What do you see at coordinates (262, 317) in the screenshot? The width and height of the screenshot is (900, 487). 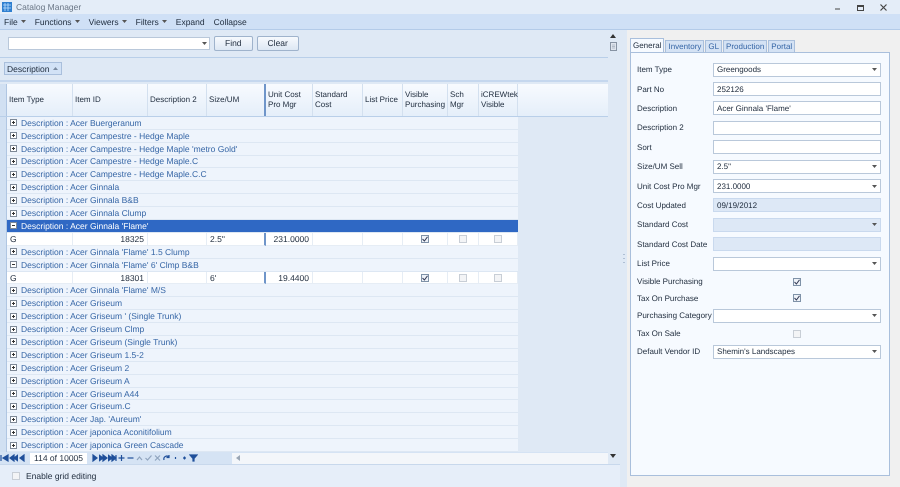 I see `group-row: Description : Acer Griseum ' (Single Trunk)` at bounding box center [262, 317].